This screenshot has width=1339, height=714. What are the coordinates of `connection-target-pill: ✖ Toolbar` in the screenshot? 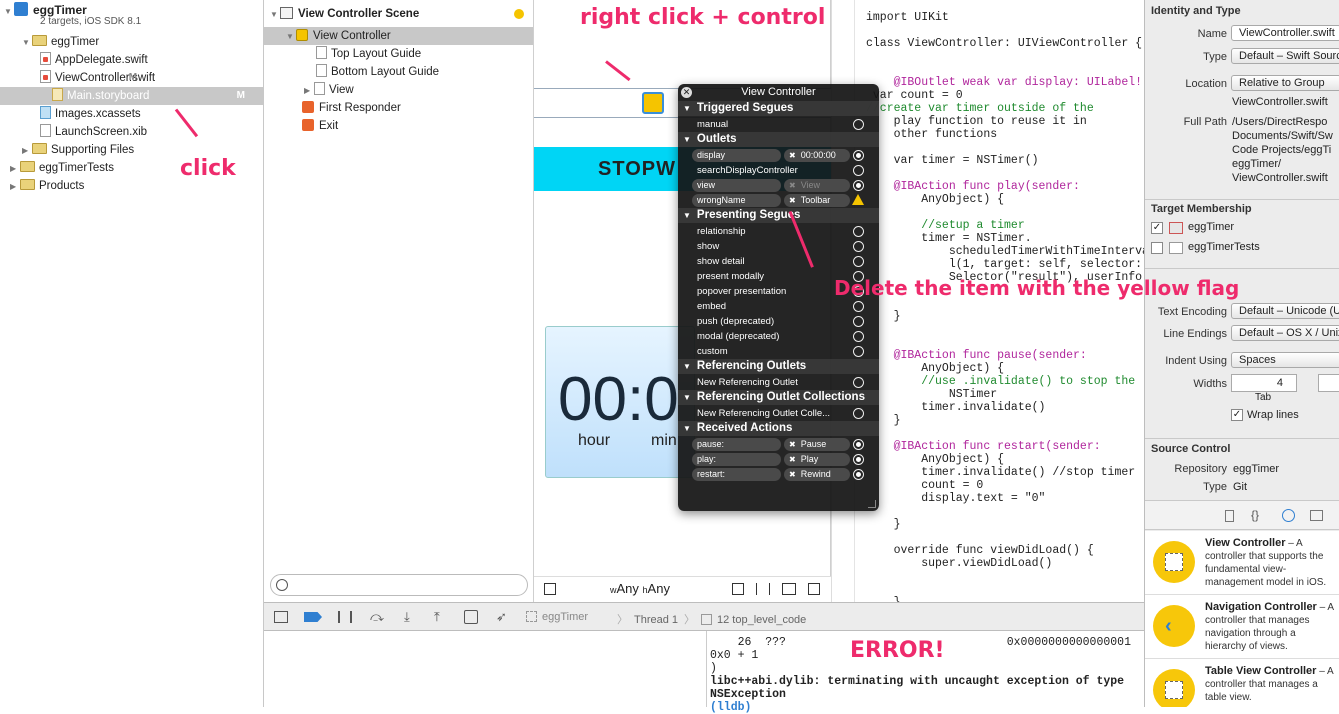 It's located at (817, 200).